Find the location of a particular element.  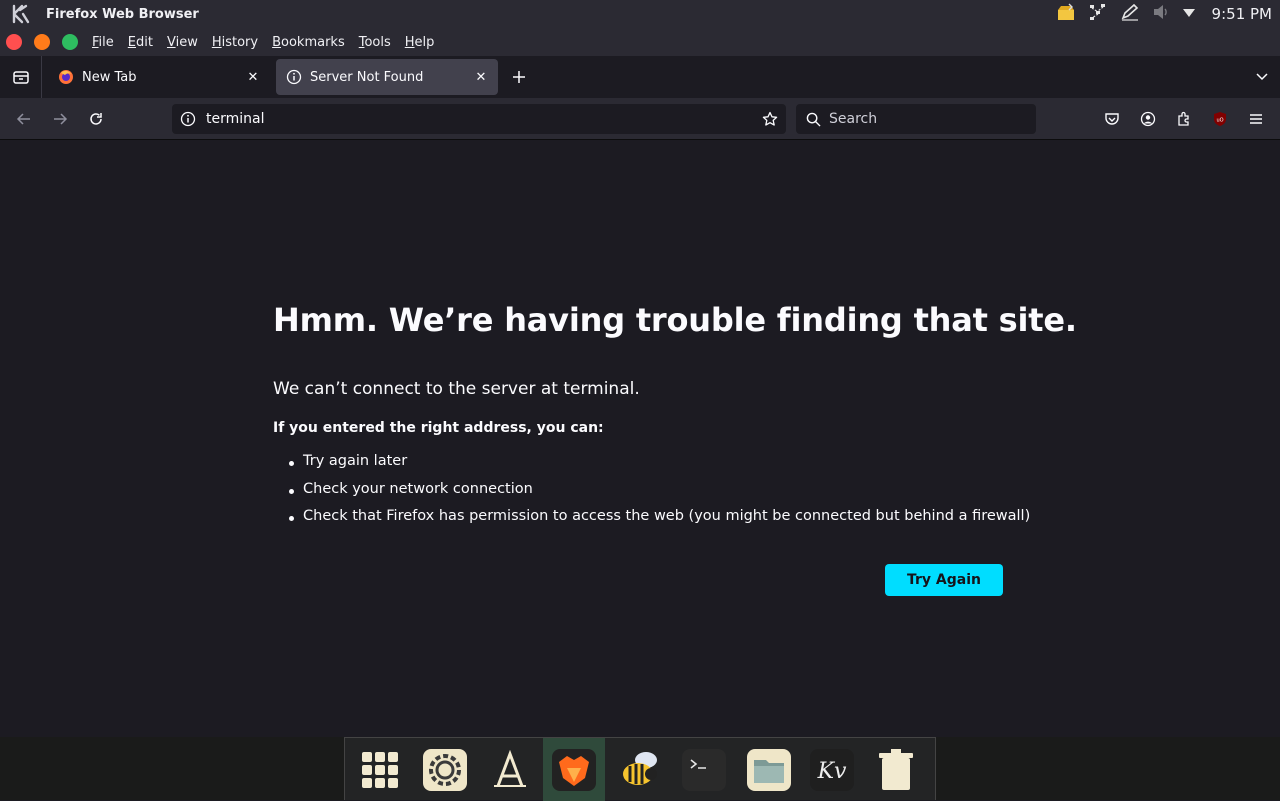

forward-button is located at coordinates (60, 119).